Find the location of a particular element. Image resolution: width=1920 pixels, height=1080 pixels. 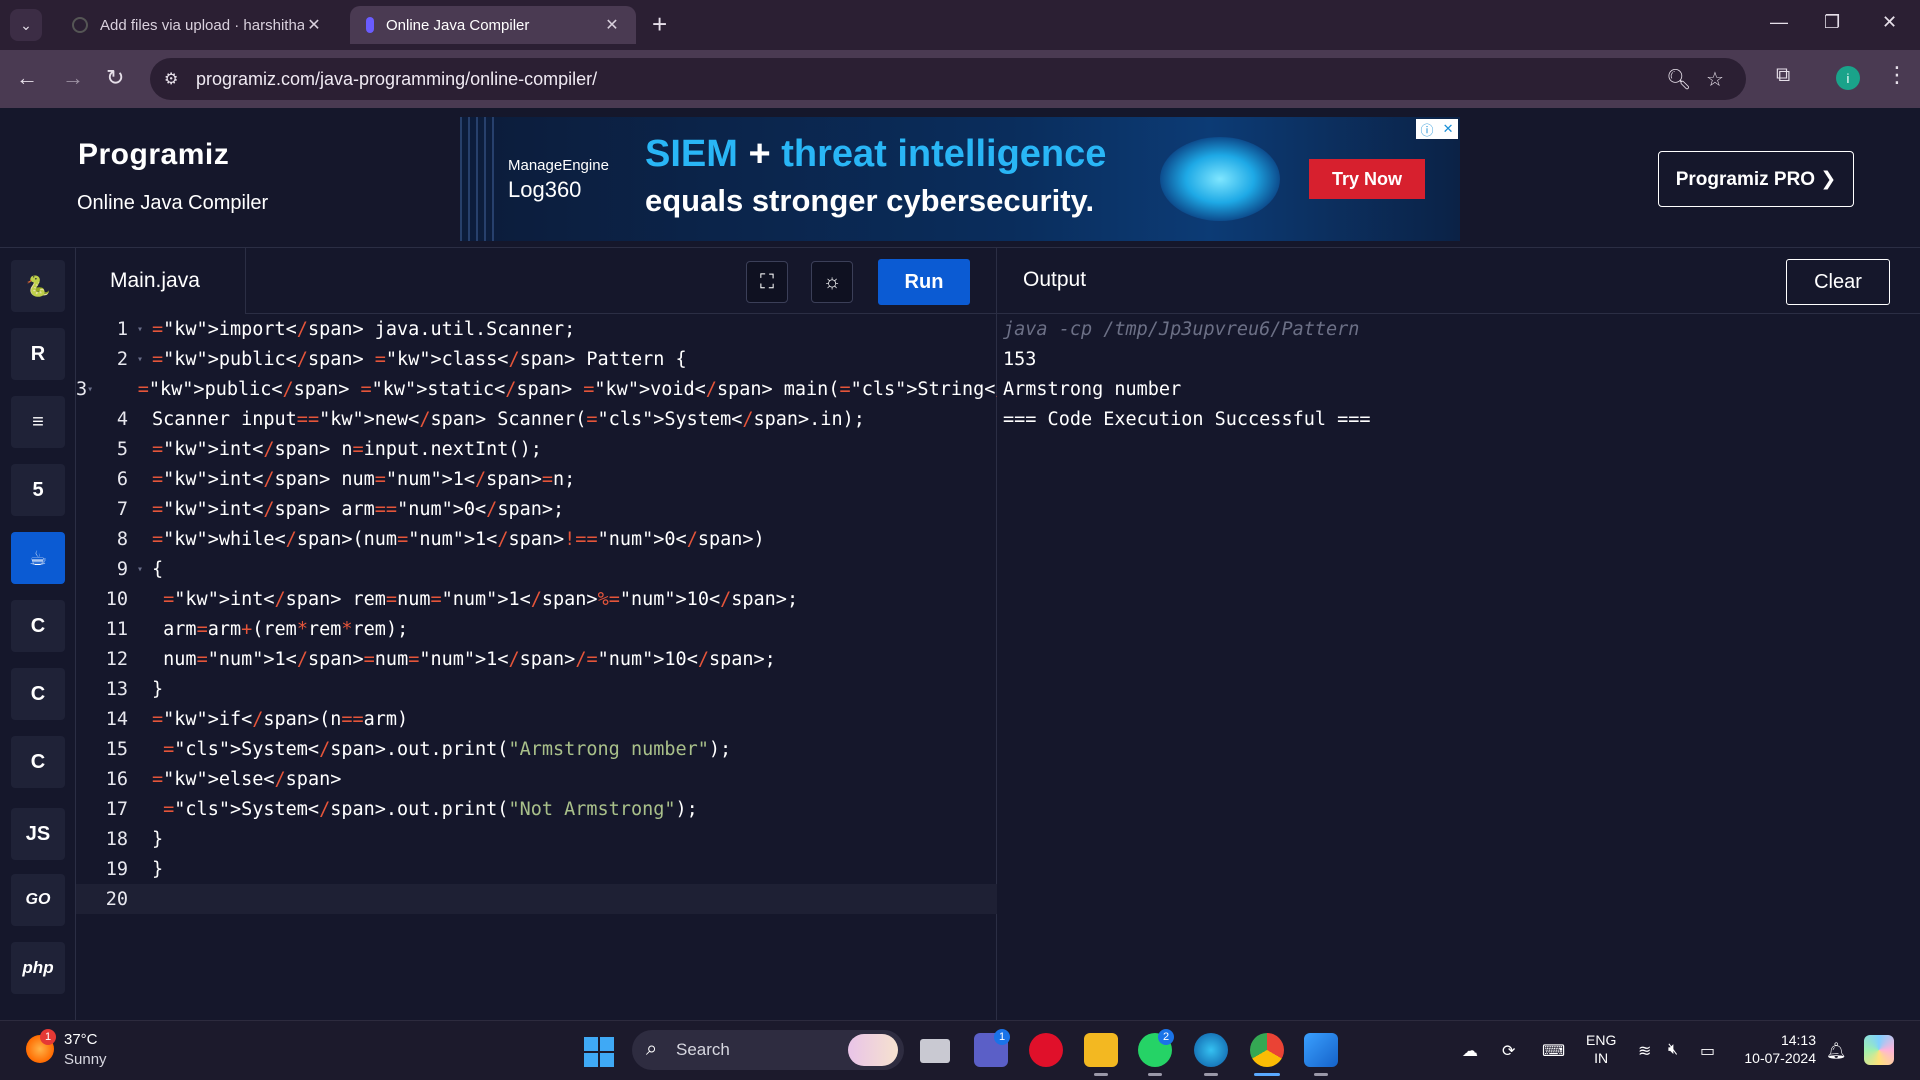

line-number: 10 is located at coordinates (116, 599).